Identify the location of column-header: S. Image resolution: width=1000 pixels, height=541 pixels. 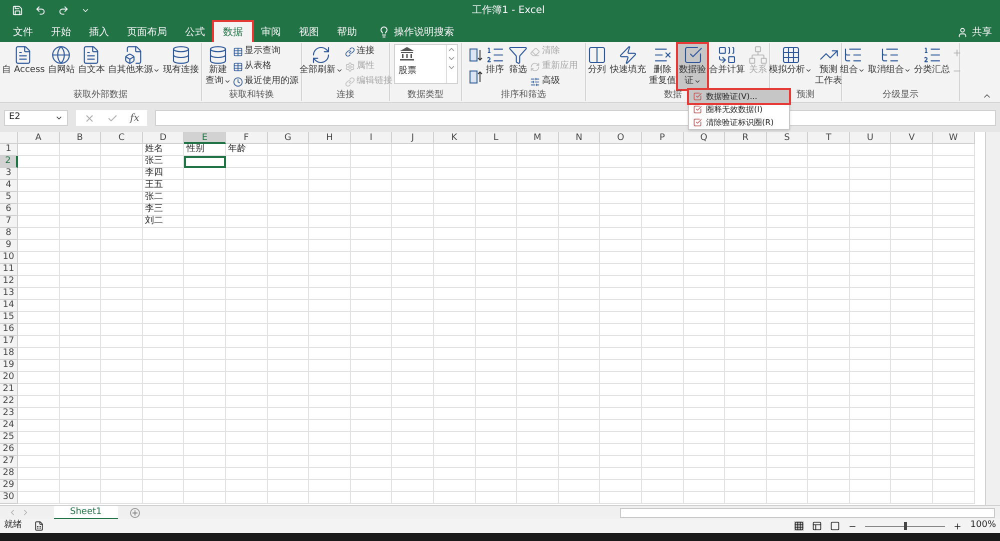
(787, 138).